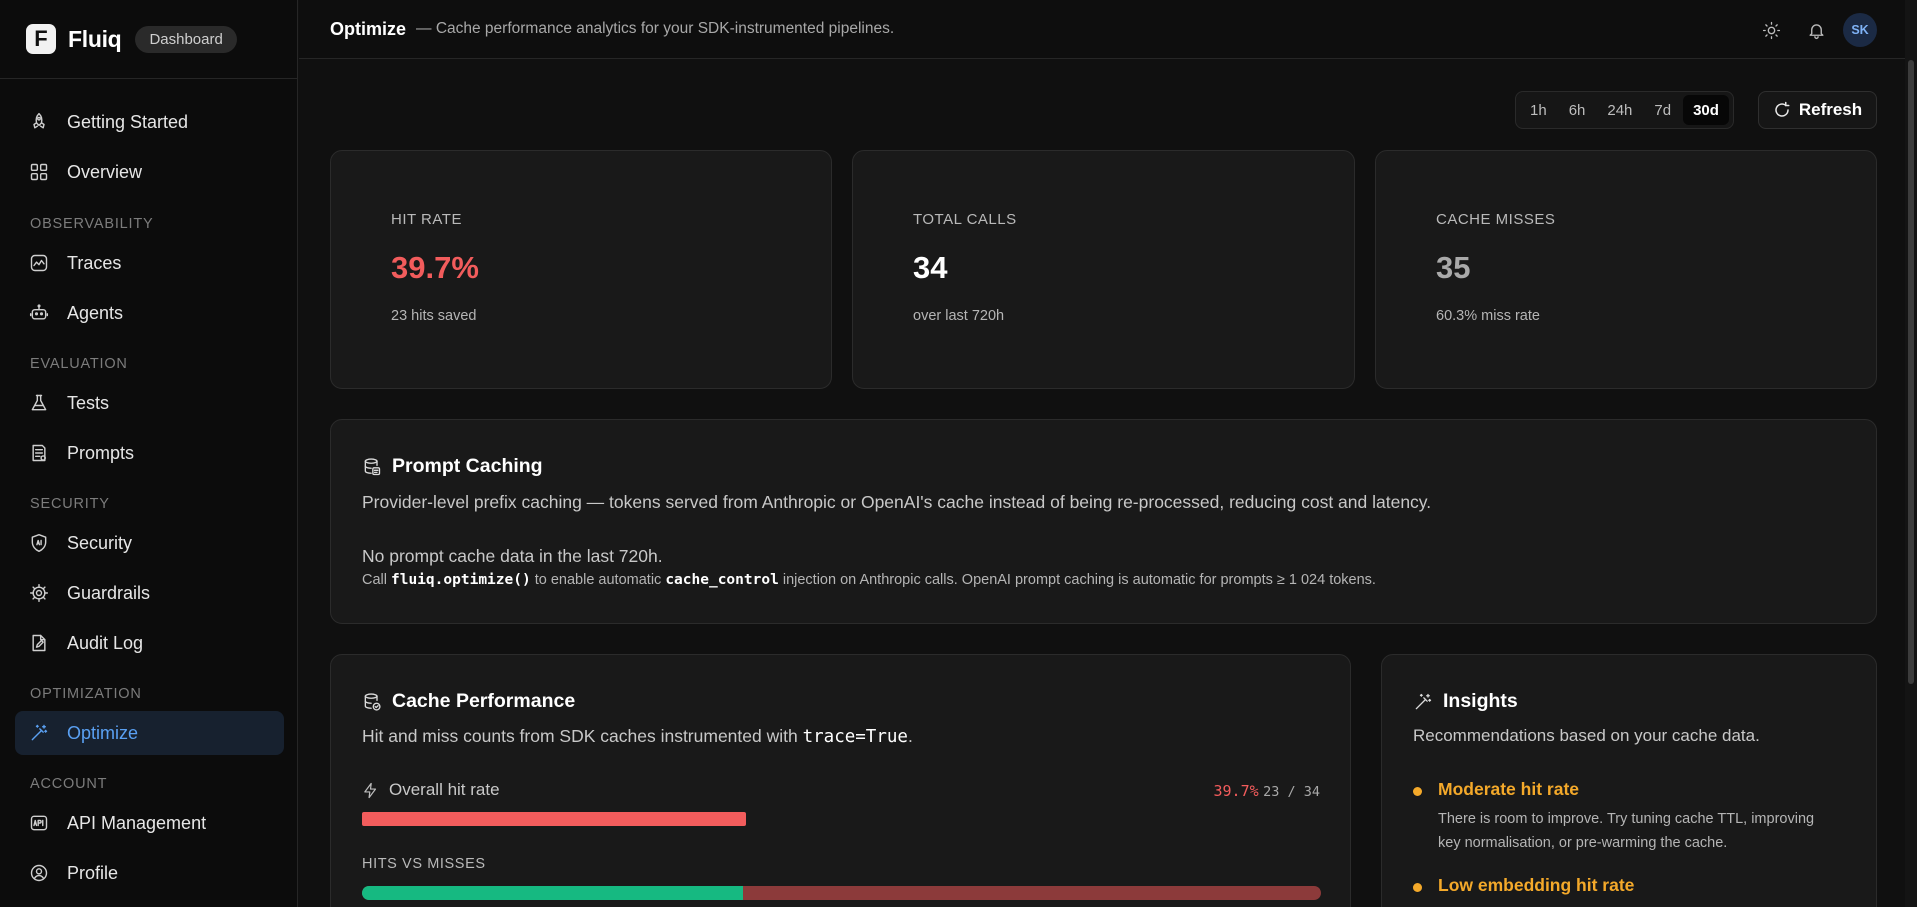 The height and width of the screenshot is (907, 1917). I want to click on sidebar-item-prompts: Prompts, so click(149, 453).